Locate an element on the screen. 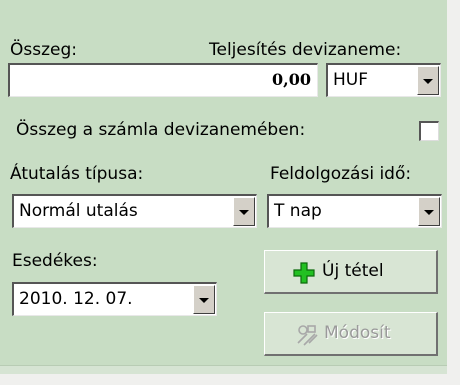  invoice-currency-checkbox is located at coordinates (429, 131).